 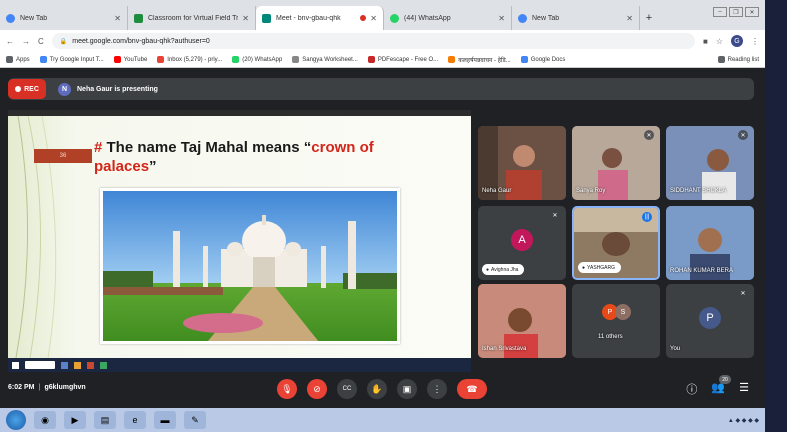 What do you see at coordinates (610, 337) in the screenshot?
I see `others-count: 11 others` at bounding box center [610, 337].